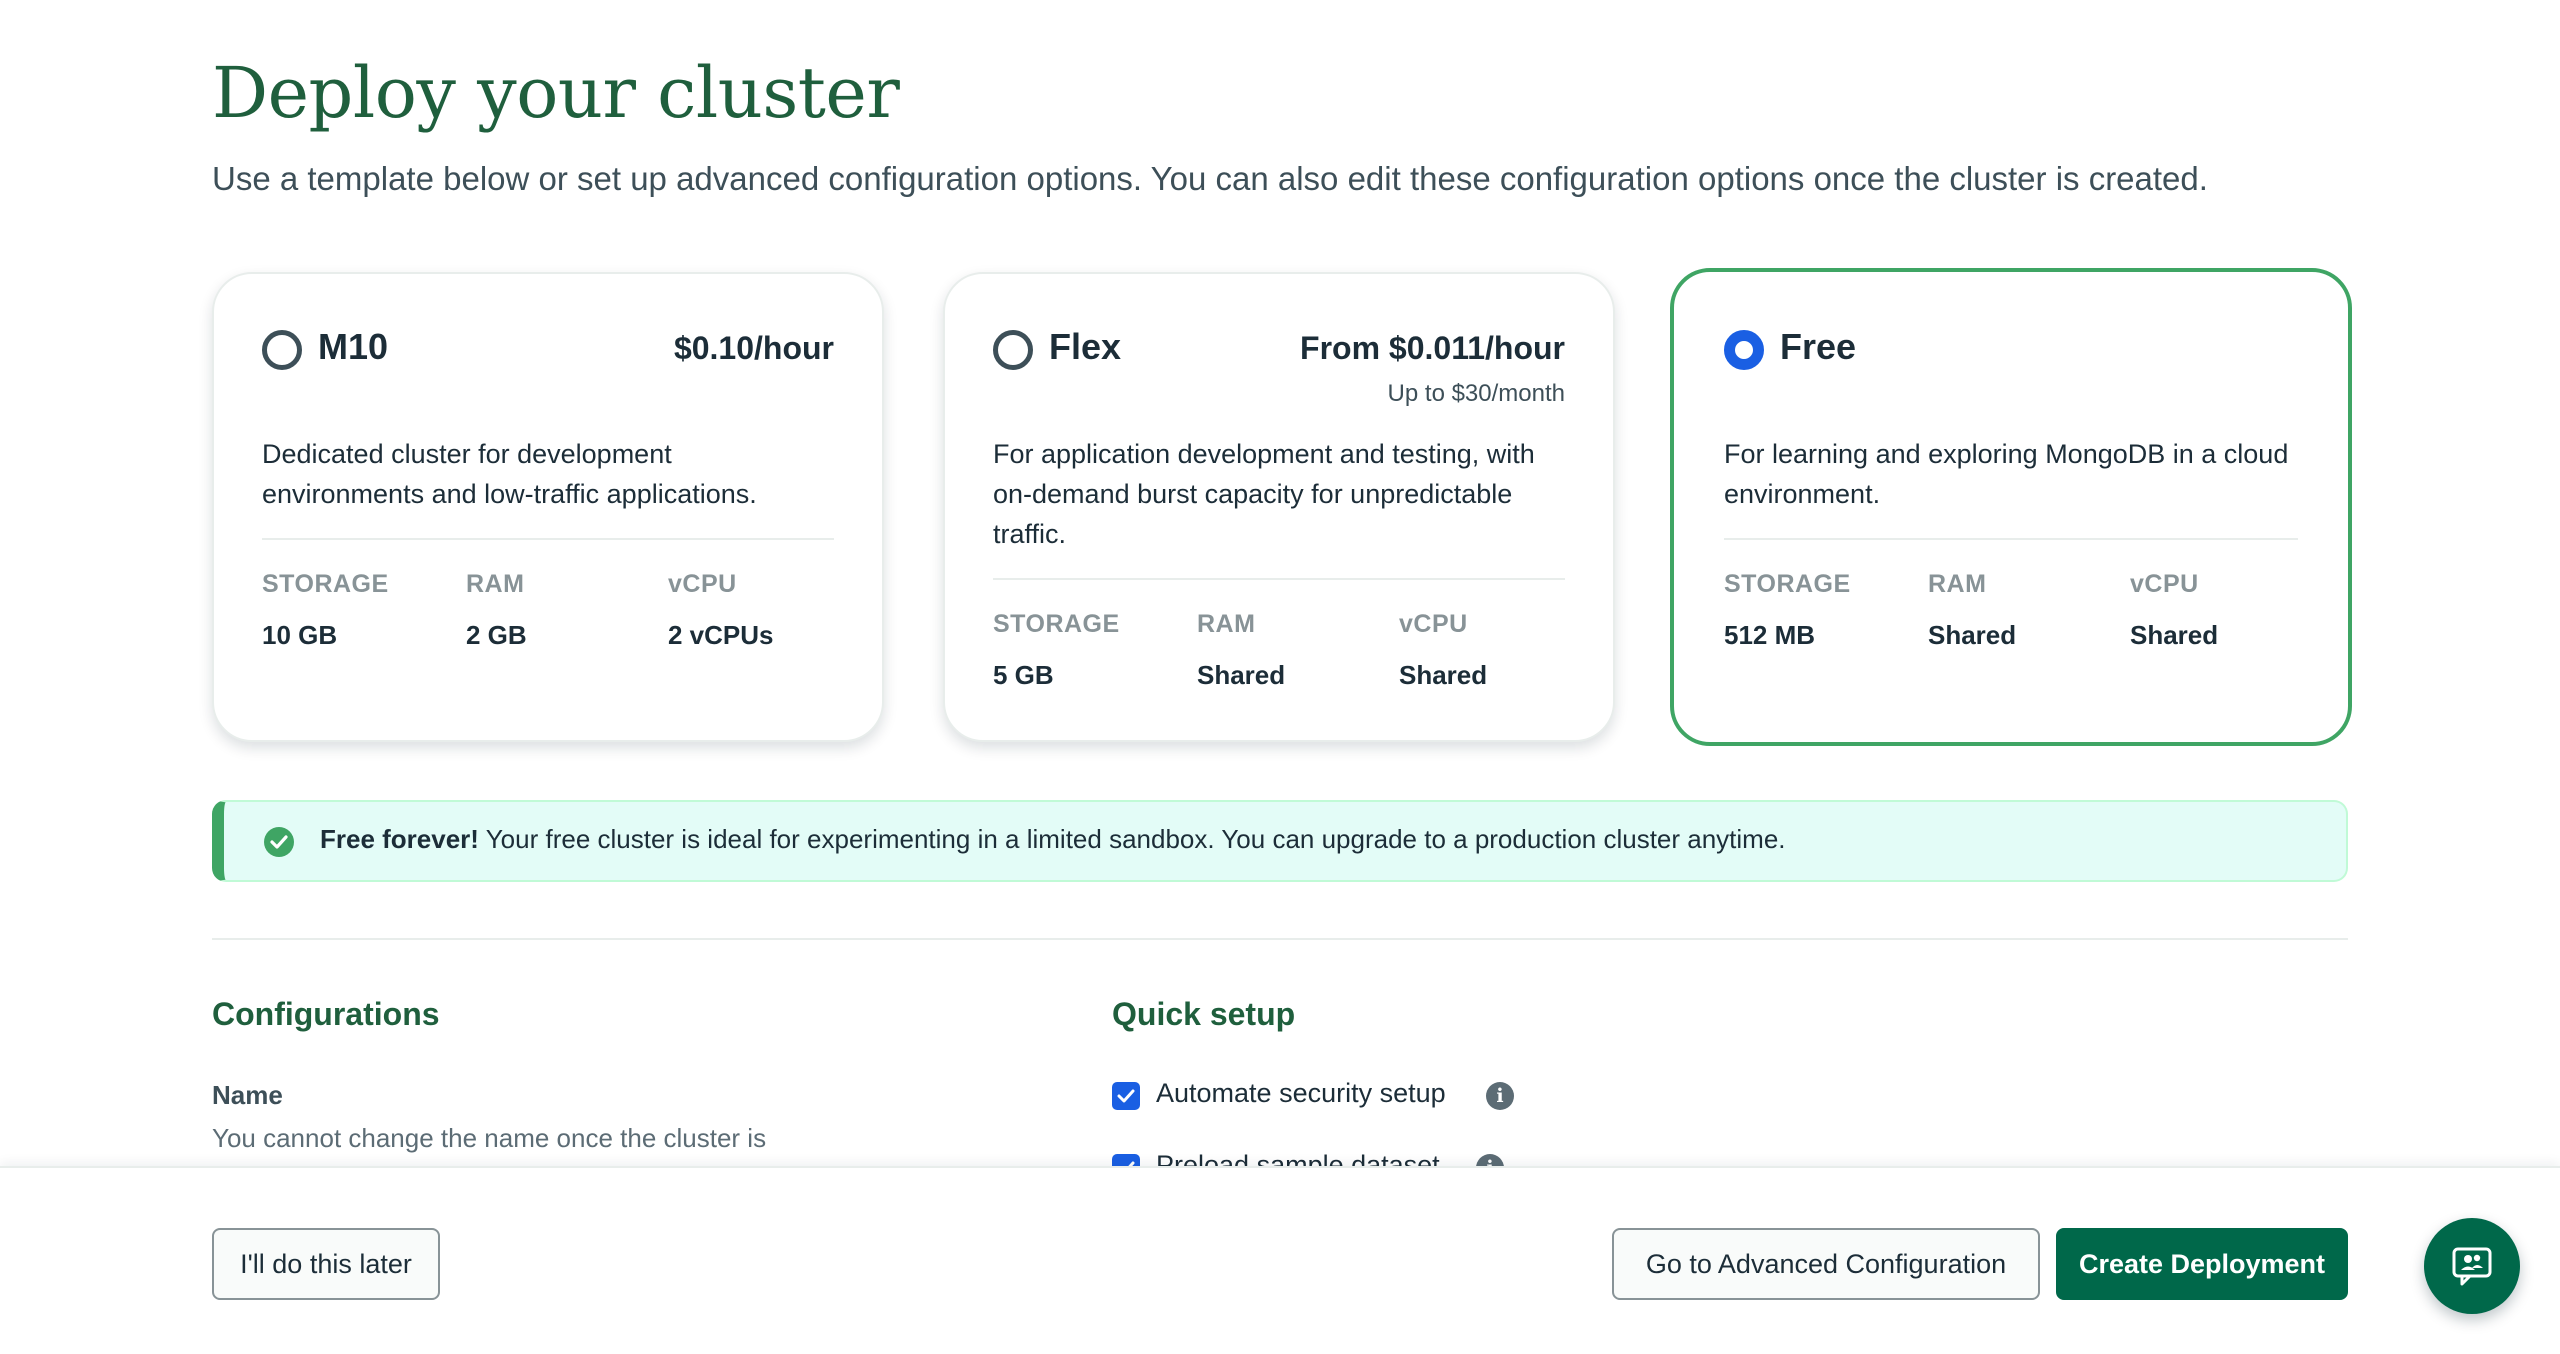 The image size is (2560, 1354). I want to click on plan-name: Flex, so click(1085, 346).